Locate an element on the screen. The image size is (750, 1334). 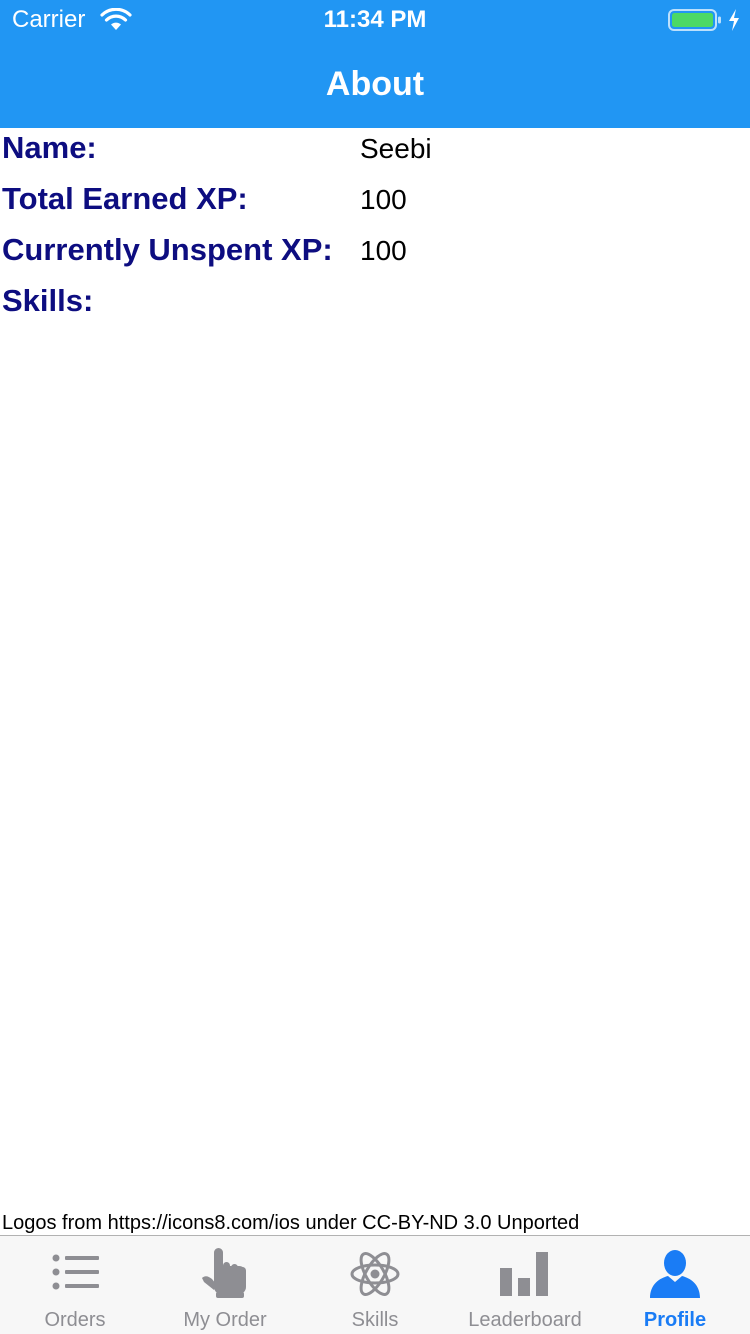
tab-leaderboard: Leaderboard is located at coordinates (525, 1285).